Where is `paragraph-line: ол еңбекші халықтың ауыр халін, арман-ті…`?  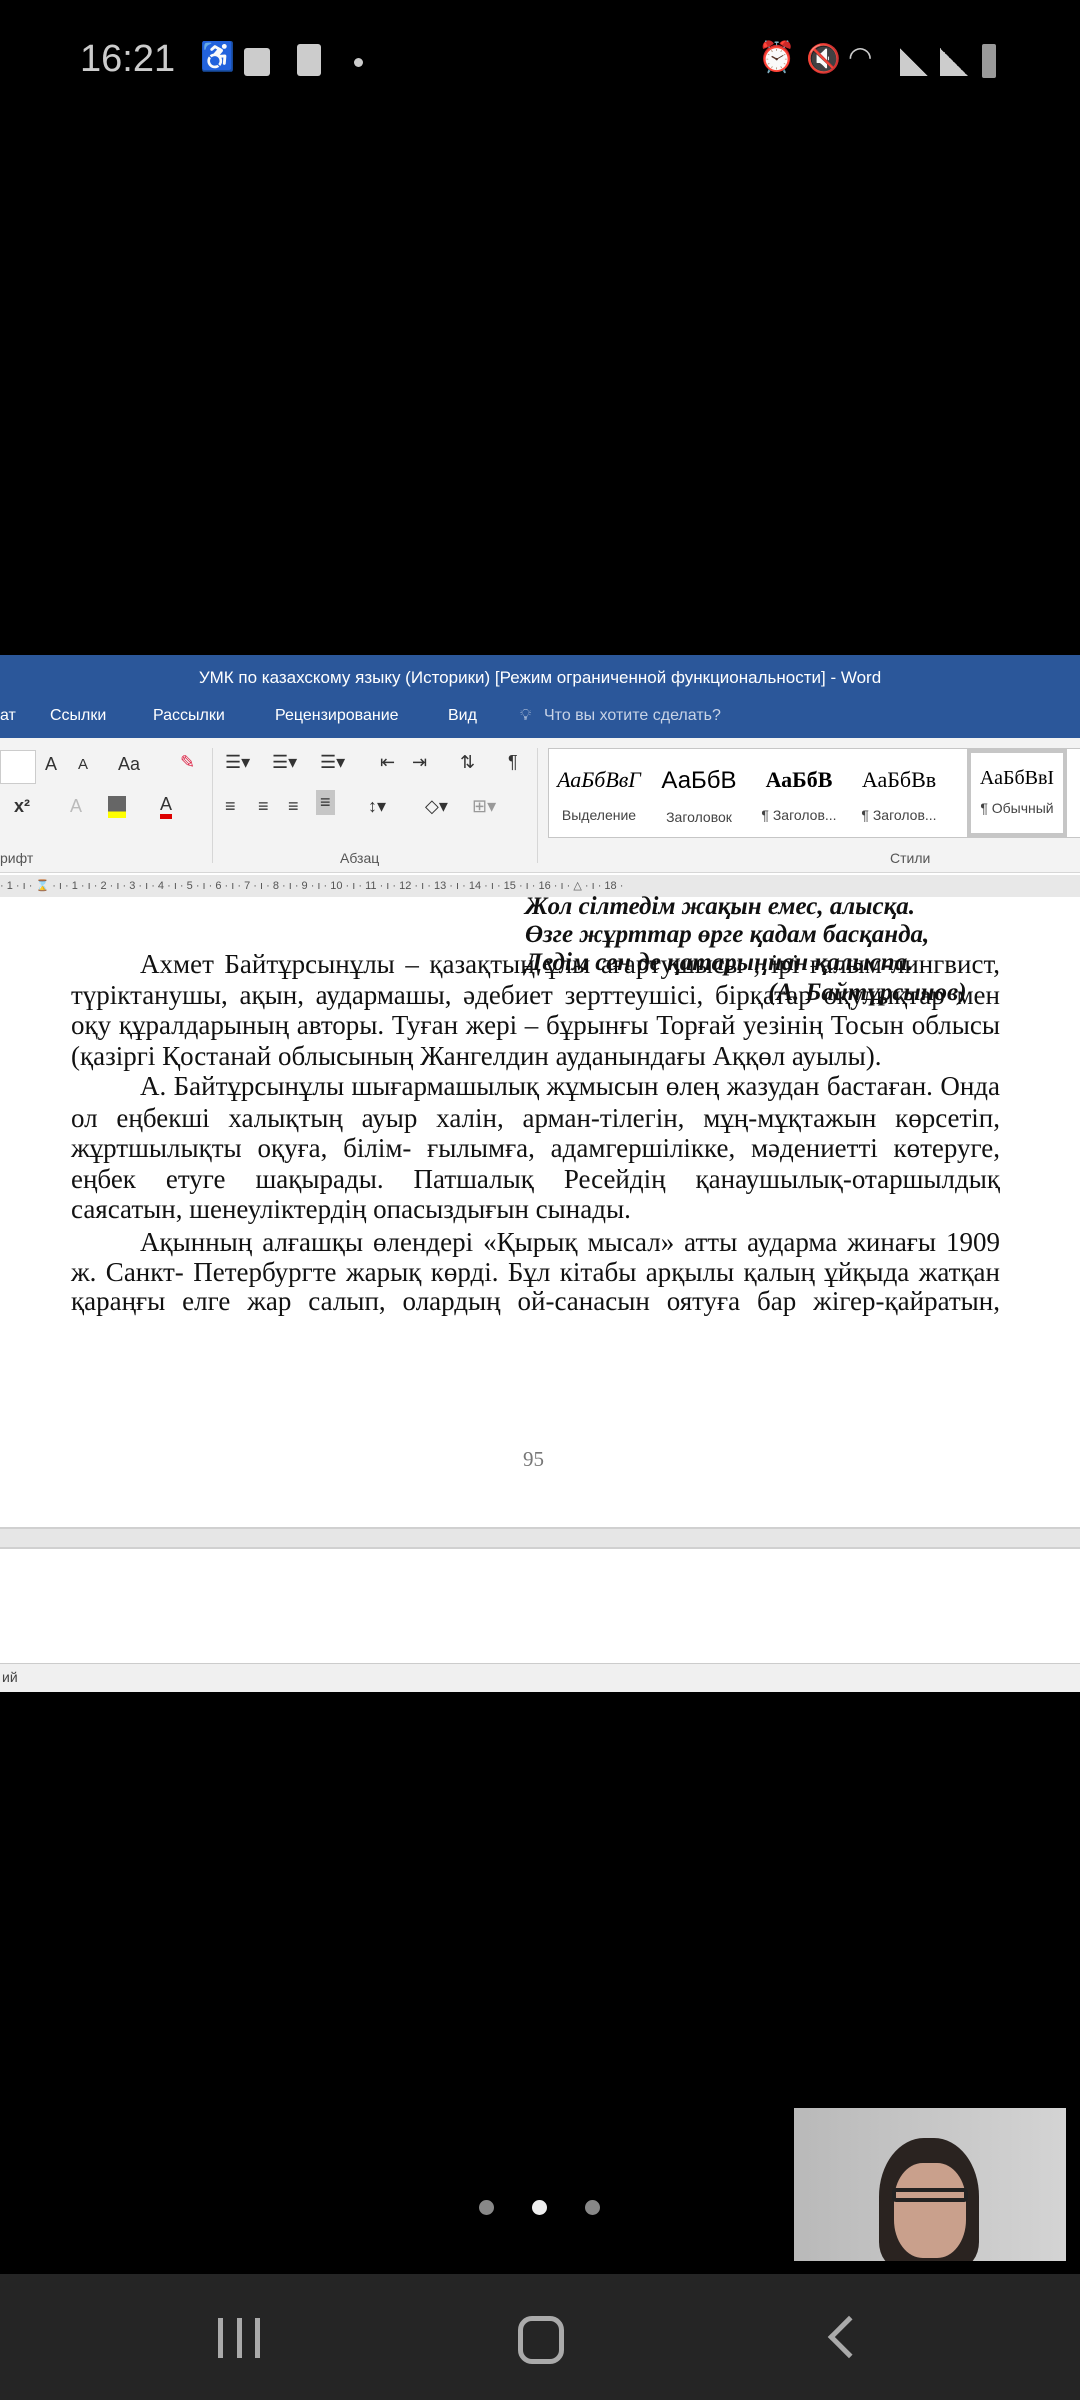 paragraph-line: ол еңбекші халықтың ауыр халін, арман-ті… is located at coordinates (535, 1118).